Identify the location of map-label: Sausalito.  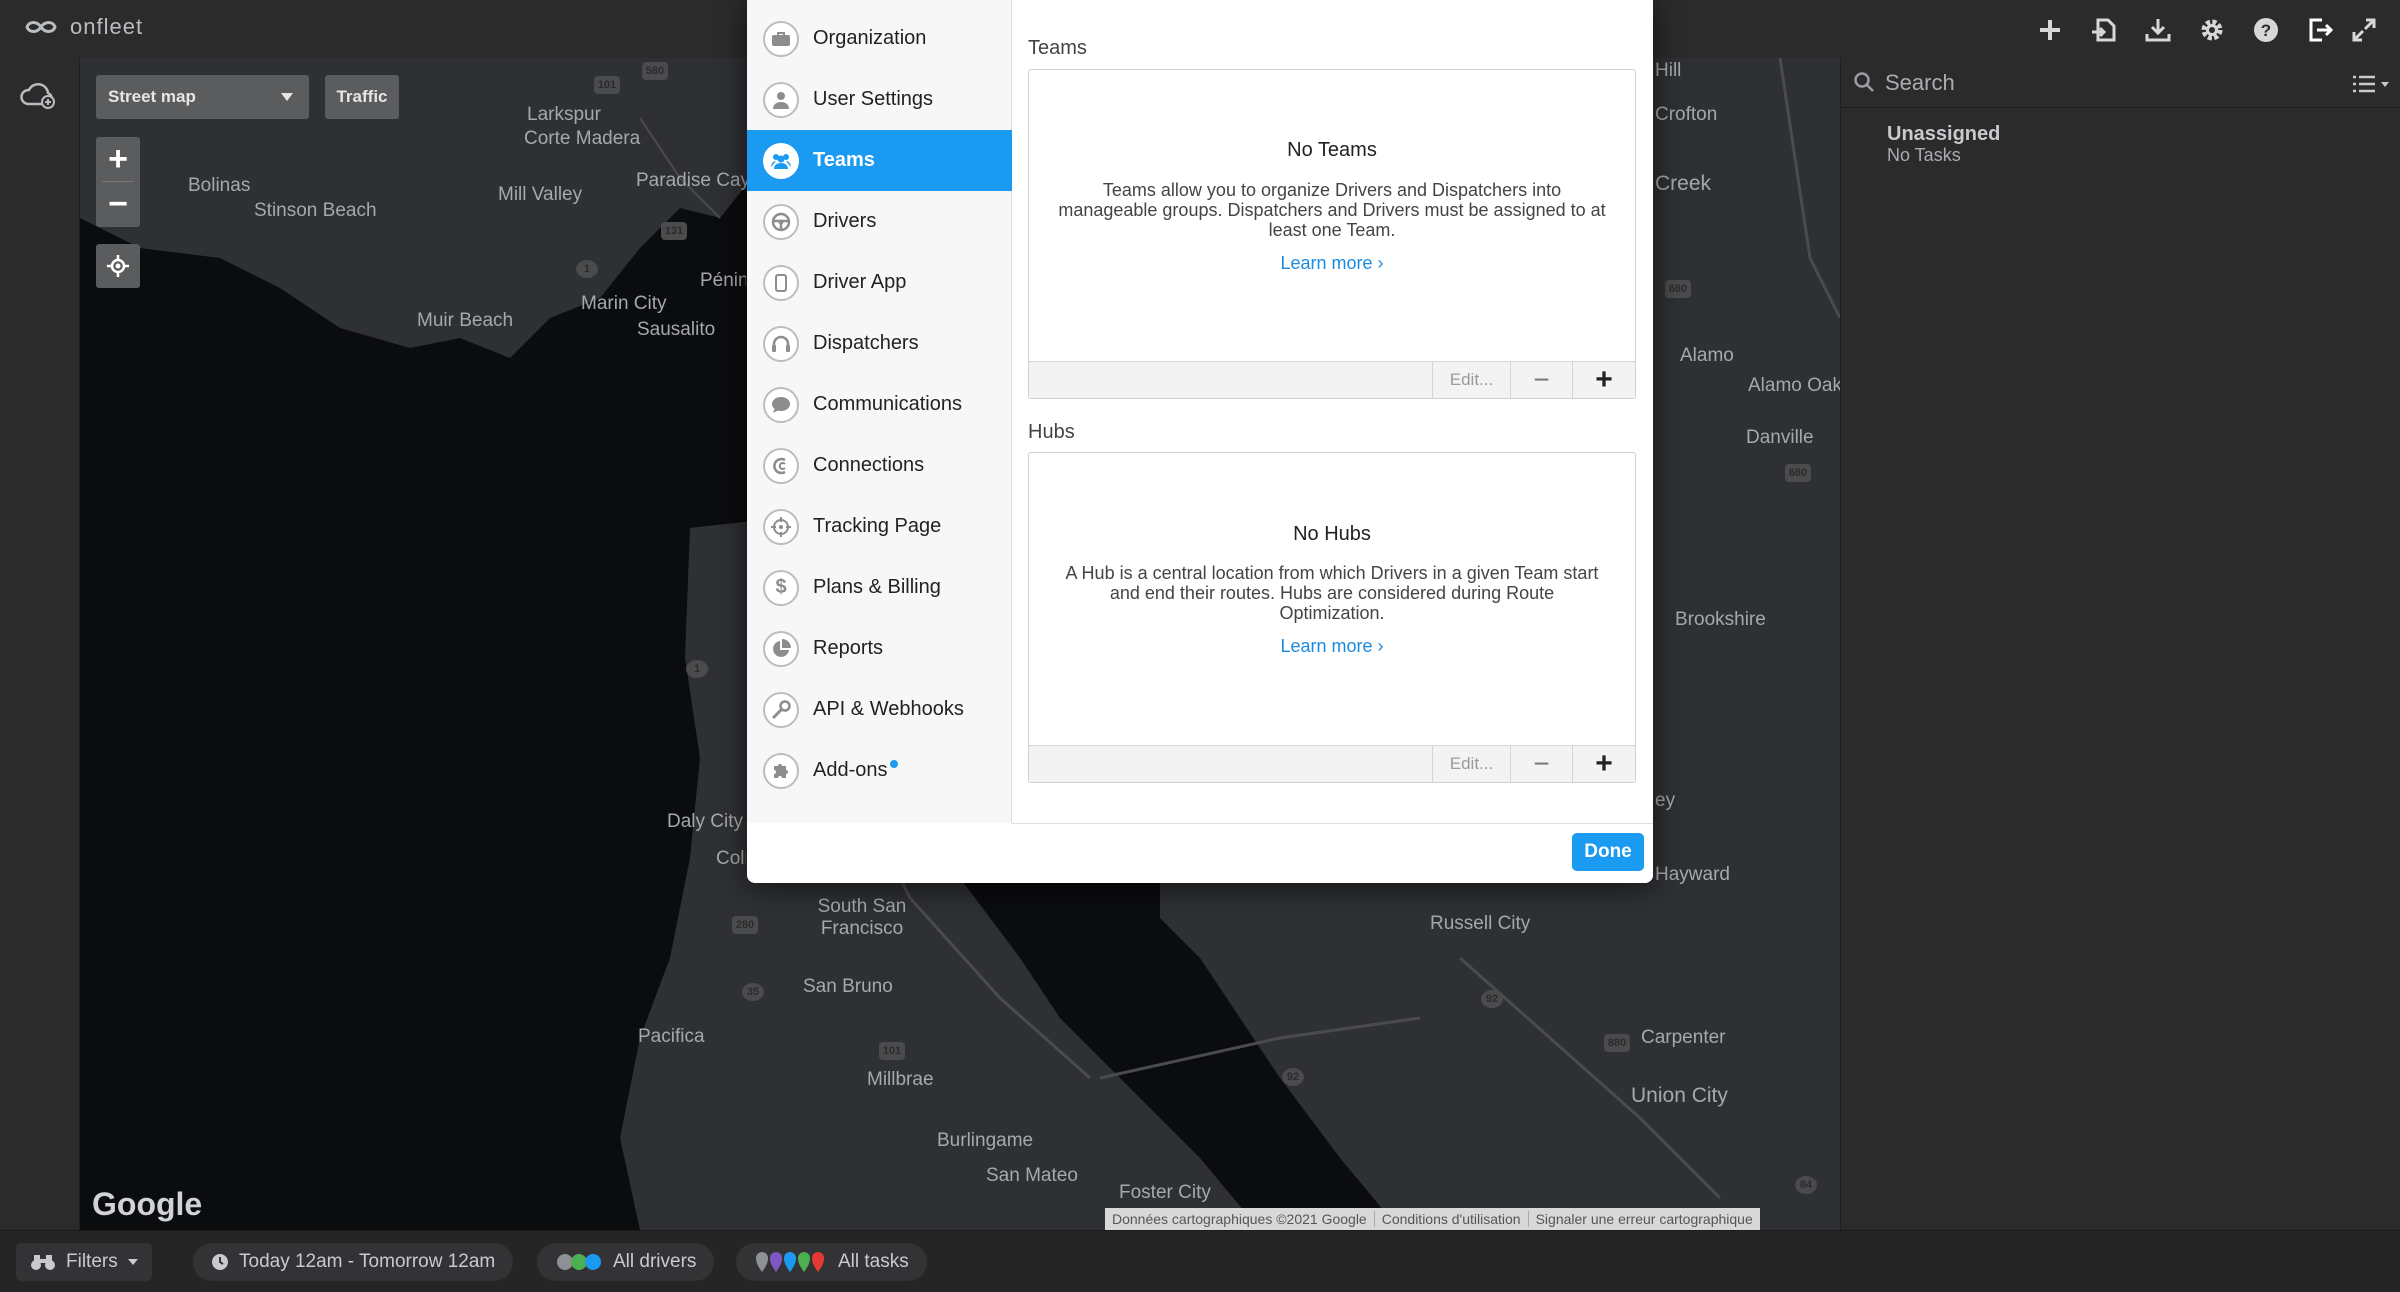
(676, 329).